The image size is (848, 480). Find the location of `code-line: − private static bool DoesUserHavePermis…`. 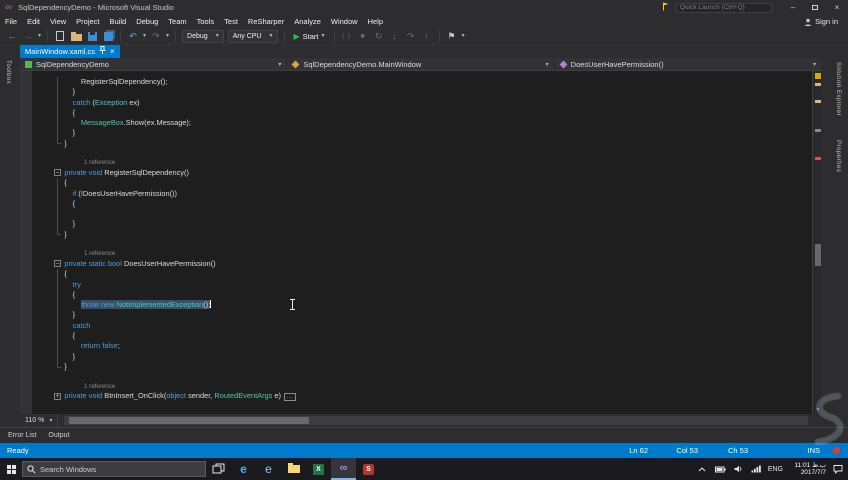

code-line: − private static bool DoesUserHavePermis… is located at coordinates (416, 264).